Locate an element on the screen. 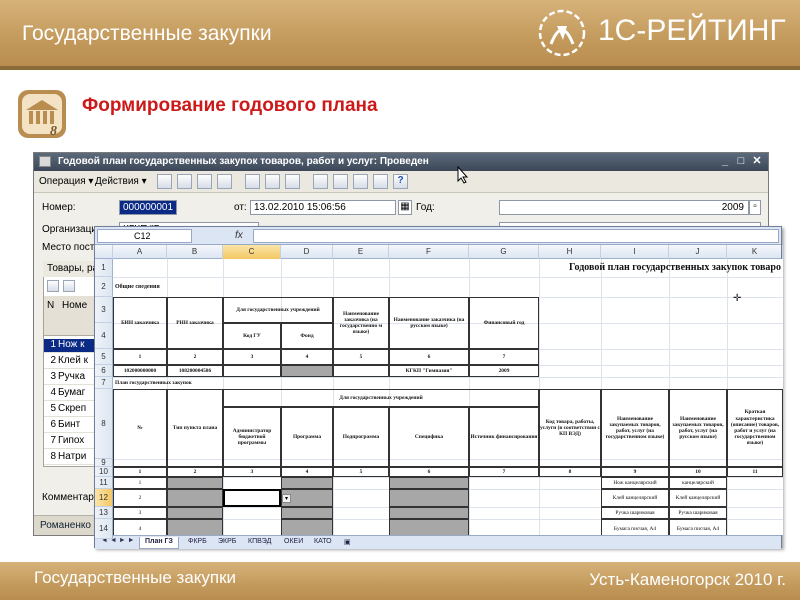 This screenshot has width=800, height=600. name-box: C12 is located at coordinates (144, 236).